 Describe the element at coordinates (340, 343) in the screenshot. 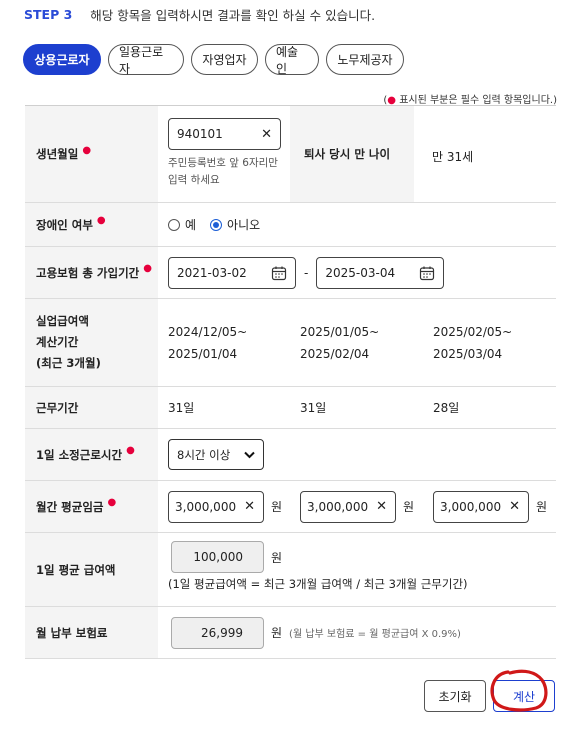

I see `calc-period-2: 2025/01/05~ 2025/02/04` at that location.